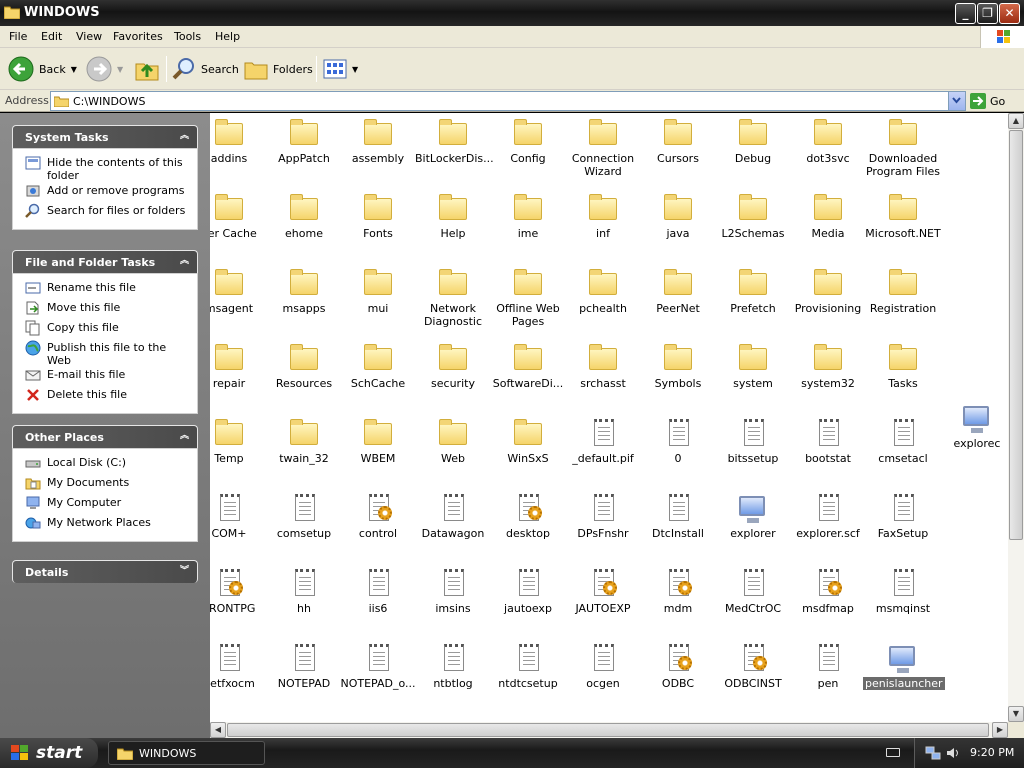 The image size is (1024, 768). I want to click on file-item-resources: Resources, so click(304, 366).